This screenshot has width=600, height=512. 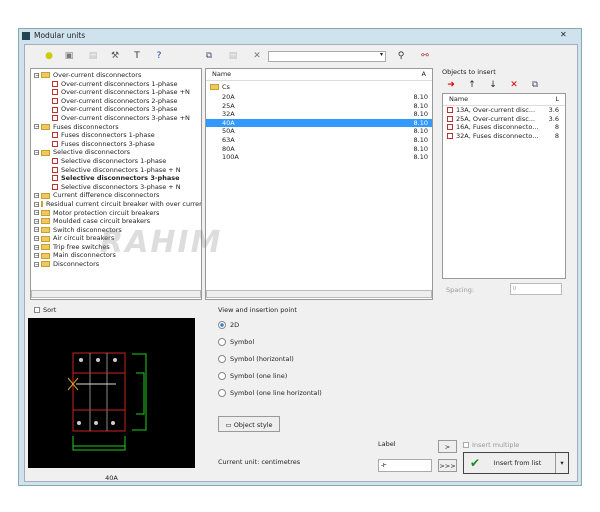 I want to click on current-unit: Current unit: centimetres, so click(x=259, y=462).